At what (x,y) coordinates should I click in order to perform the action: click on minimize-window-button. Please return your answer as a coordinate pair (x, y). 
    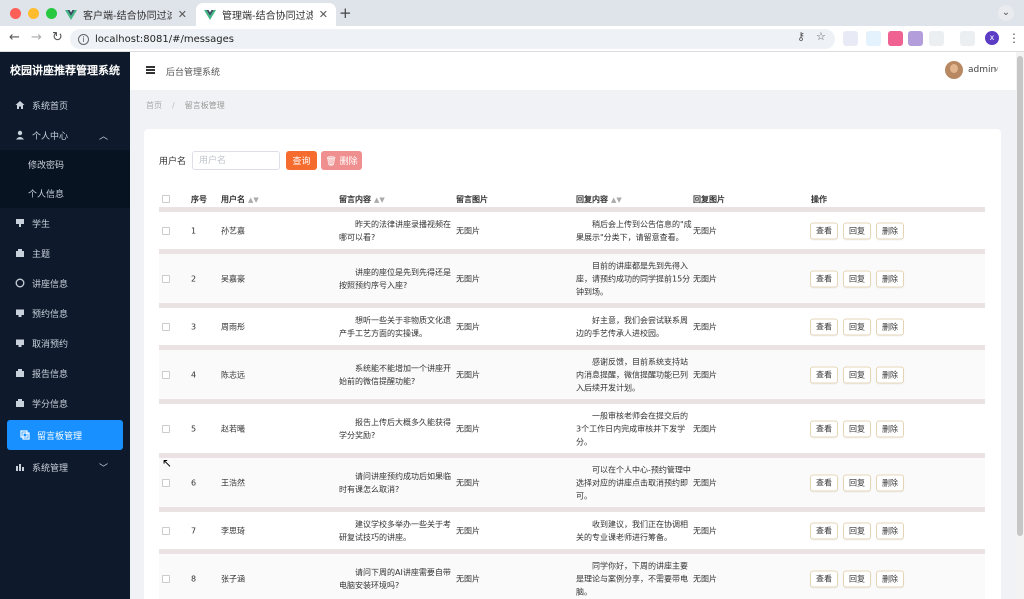
    Looking at the image, I should click on (33, 13).